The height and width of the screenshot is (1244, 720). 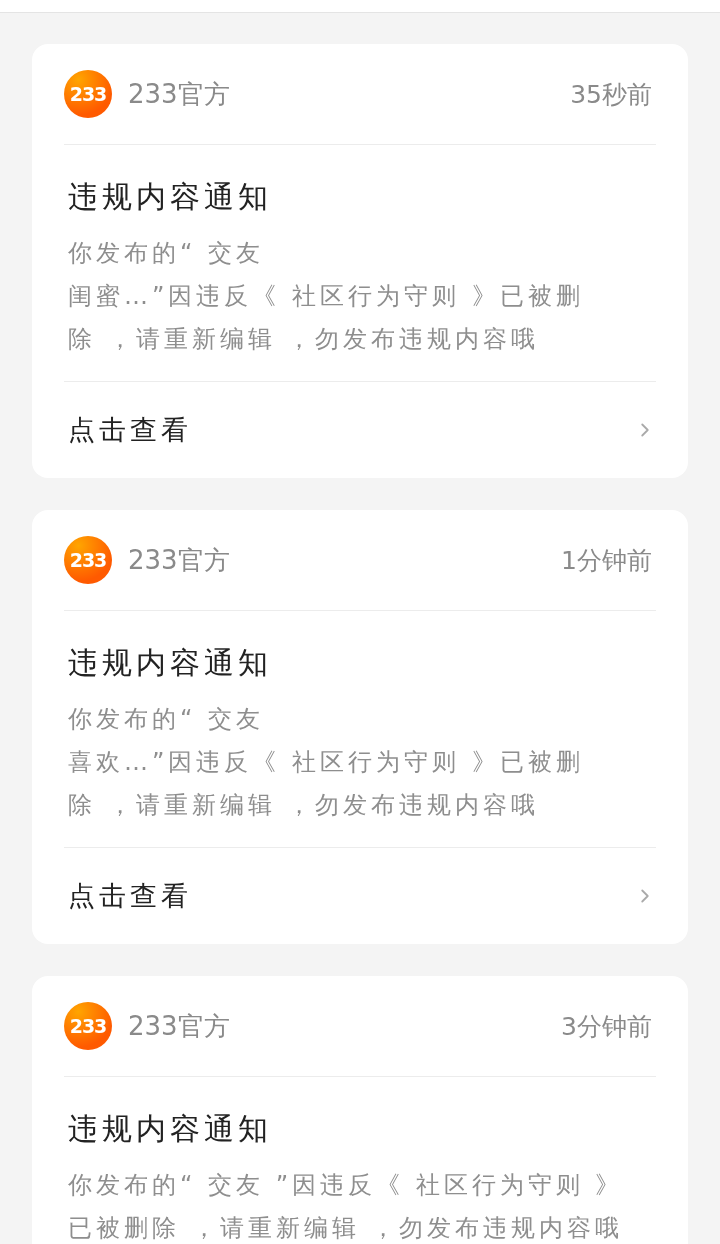 What do you see at coordinates (346, 1207) in the screenshot?
I see `notification-message: 你发布的“ 交友 ”因违反《 社区行为守则 》 已被删除 ，请重新编辑 ，勿发布违规内容哦` at bounding box center [346, 1207].